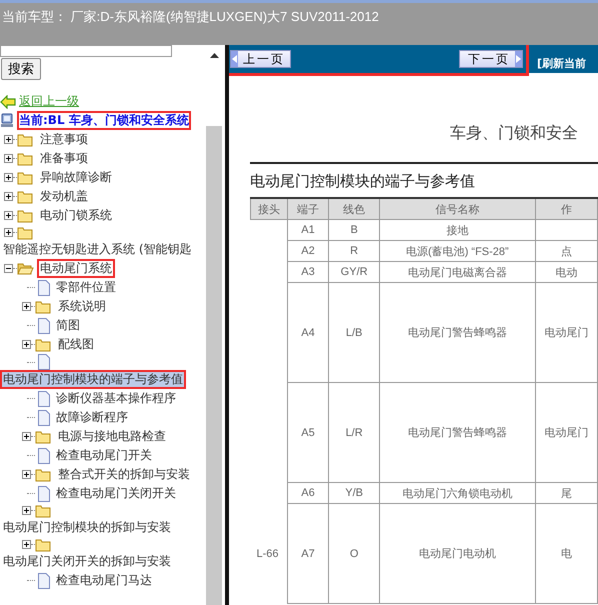 Image resolution: width=598 pixels, height=605 pixels. Describe the element at coordinates (92, 417) in the screenshot. I see `tree-item: 故障诊断程序` at that location.